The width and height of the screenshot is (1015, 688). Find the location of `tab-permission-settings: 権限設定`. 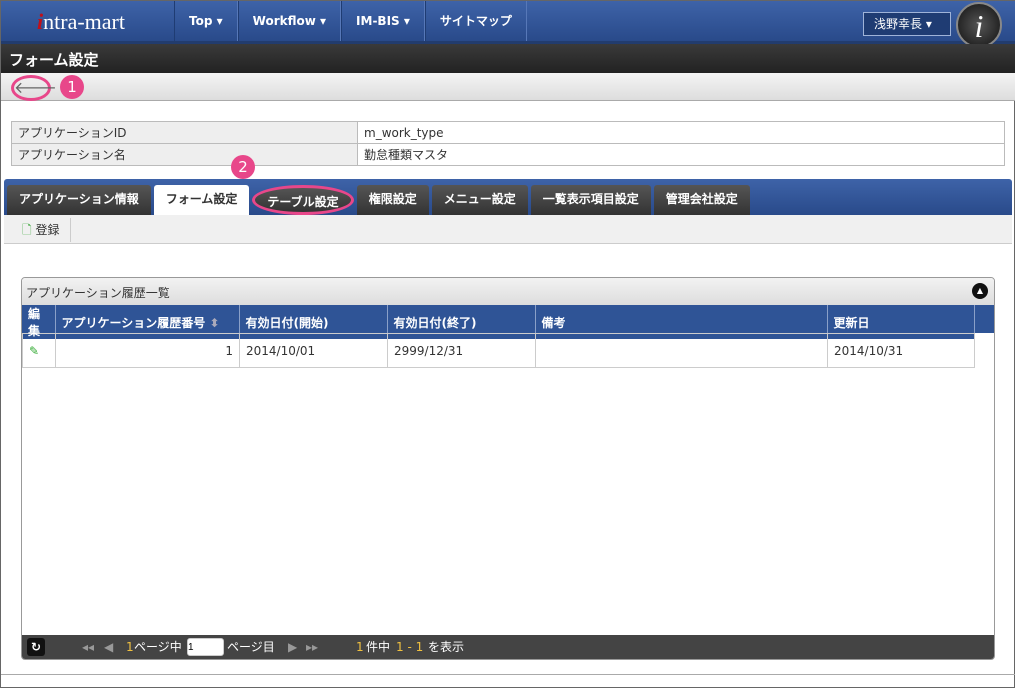

tab-permission-settings: 権限設定 is located at coordinates (392, 200).